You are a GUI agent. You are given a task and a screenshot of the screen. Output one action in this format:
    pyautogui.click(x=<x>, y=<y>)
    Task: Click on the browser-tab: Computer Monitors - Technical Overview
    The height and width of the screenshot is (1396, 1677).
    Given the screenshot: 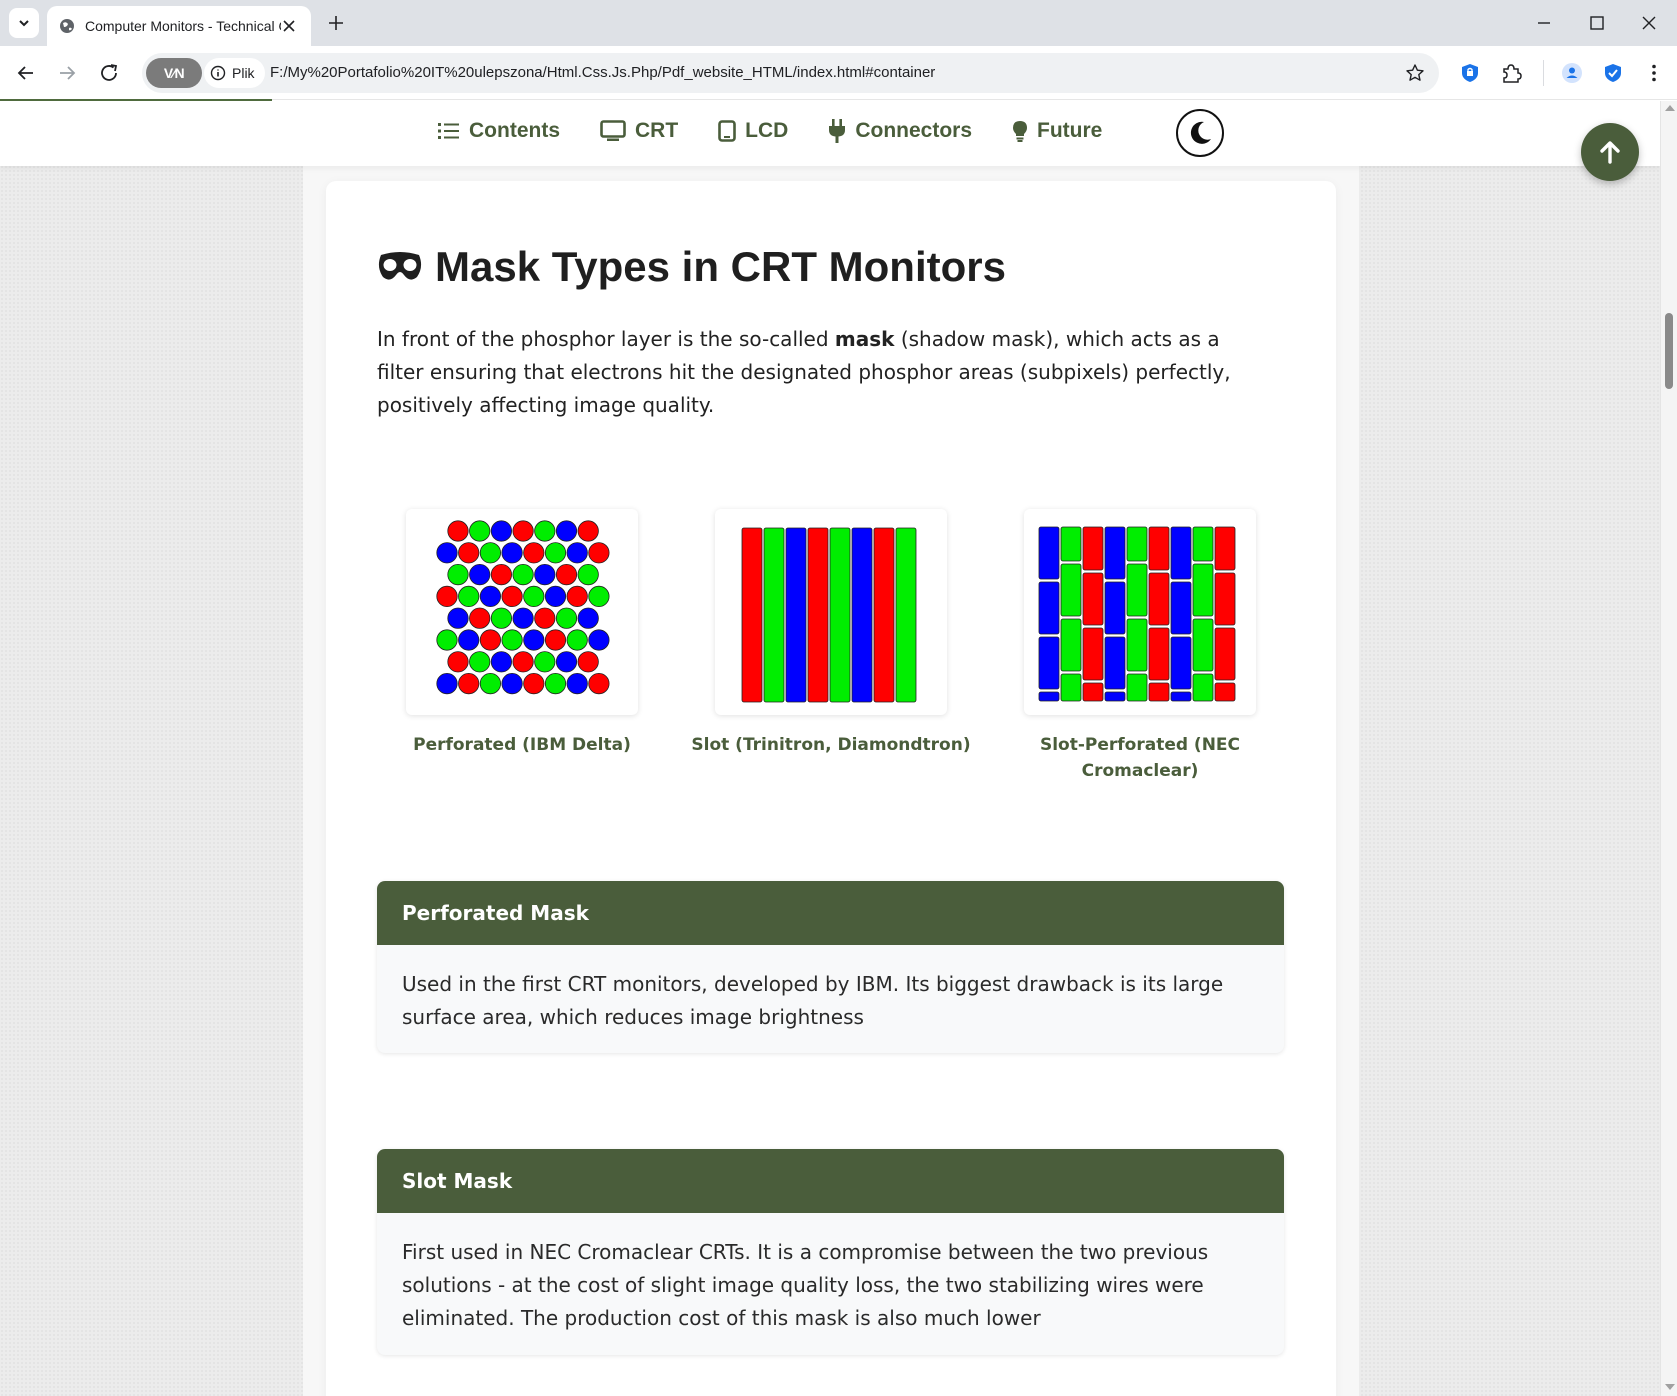 What is the action you would take?
    pyautogui.click(x=179, y=26)
    